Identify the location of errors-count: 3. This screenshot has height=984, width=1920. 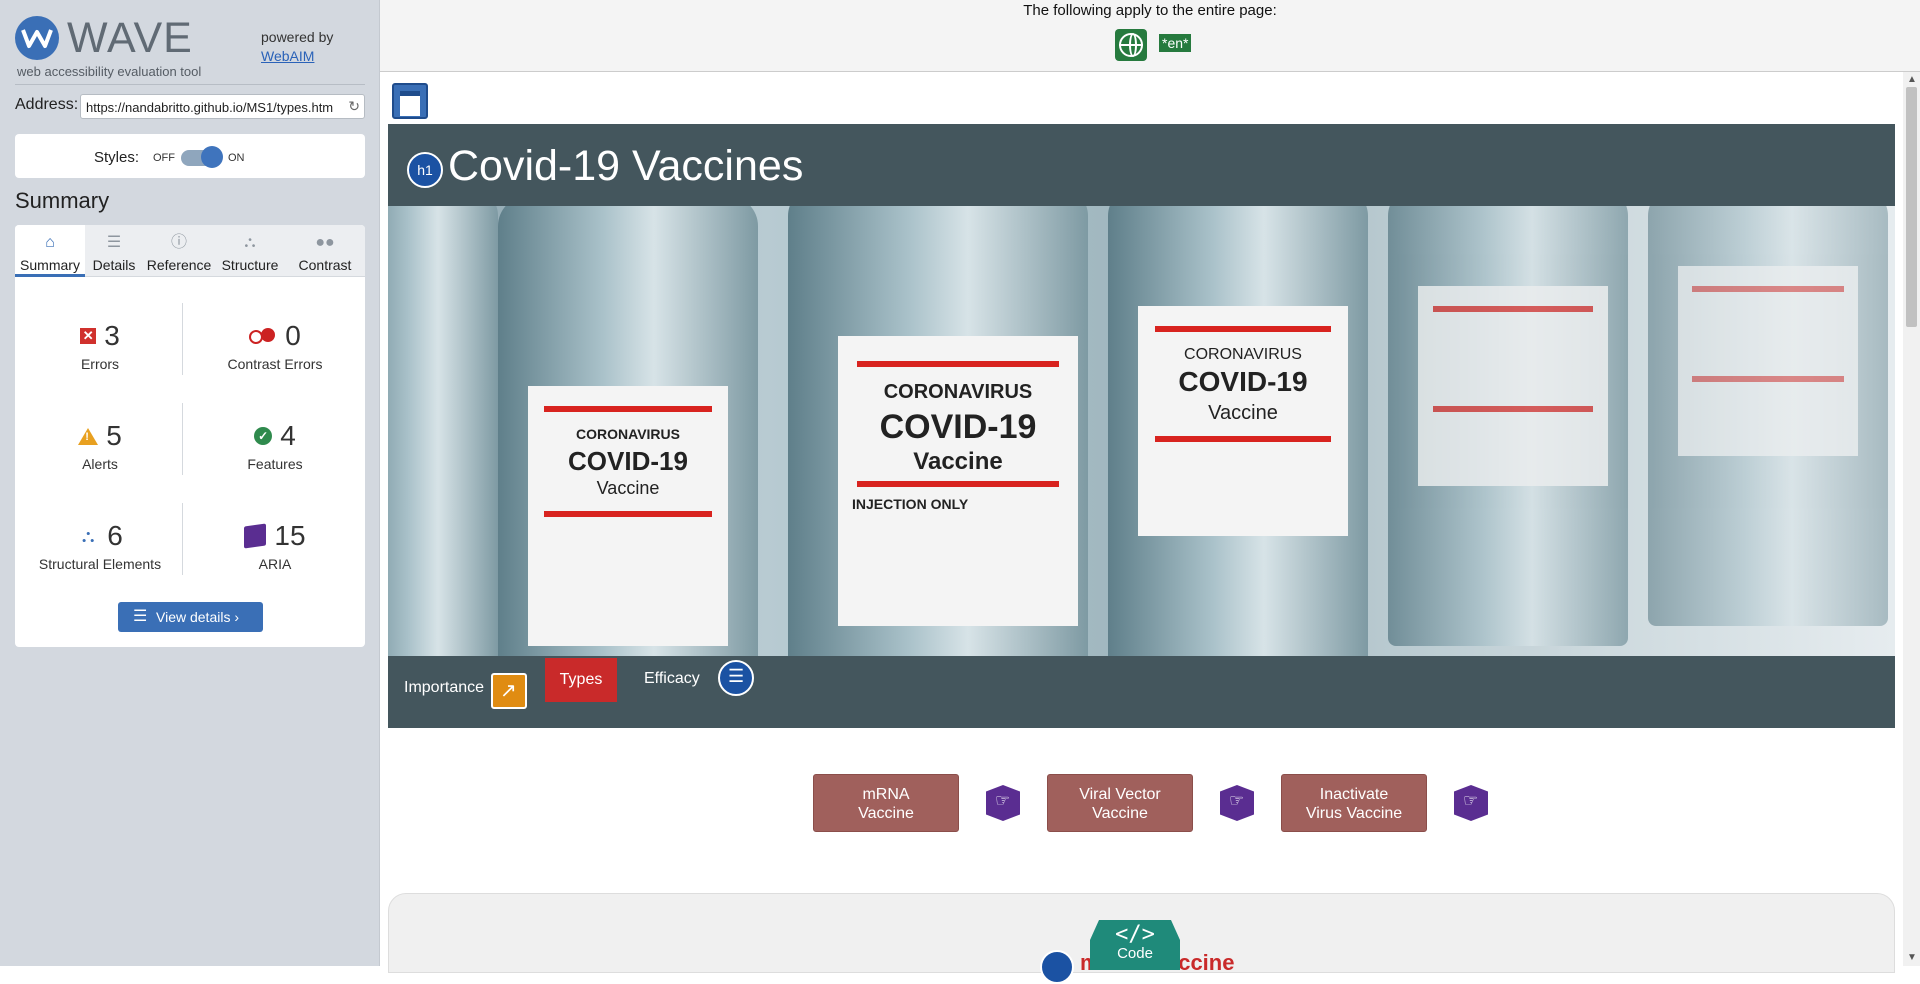
(112, 335).